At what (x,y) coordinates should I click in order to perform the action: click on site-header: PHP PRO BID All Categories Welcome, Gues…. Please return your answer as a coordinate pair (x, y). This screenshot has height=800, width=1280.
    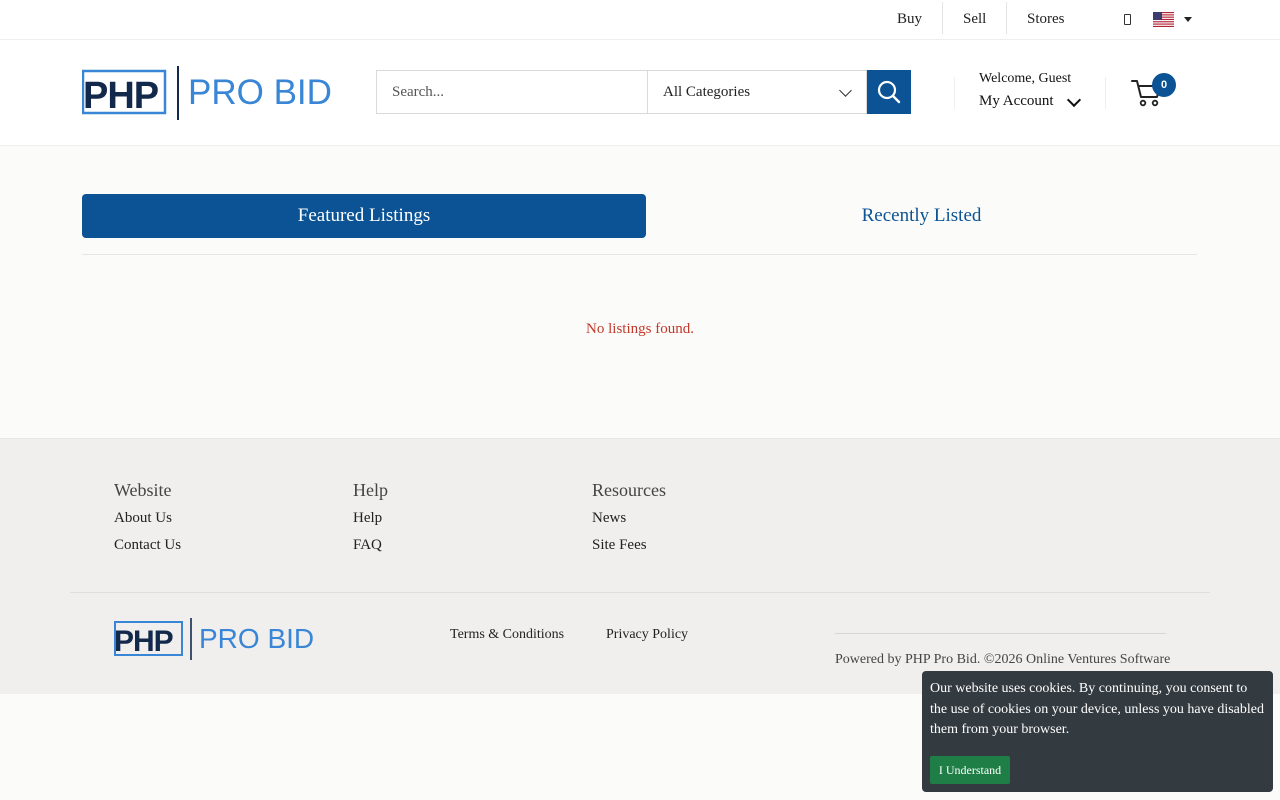
    Looking at the image, I should click on (640, 93).